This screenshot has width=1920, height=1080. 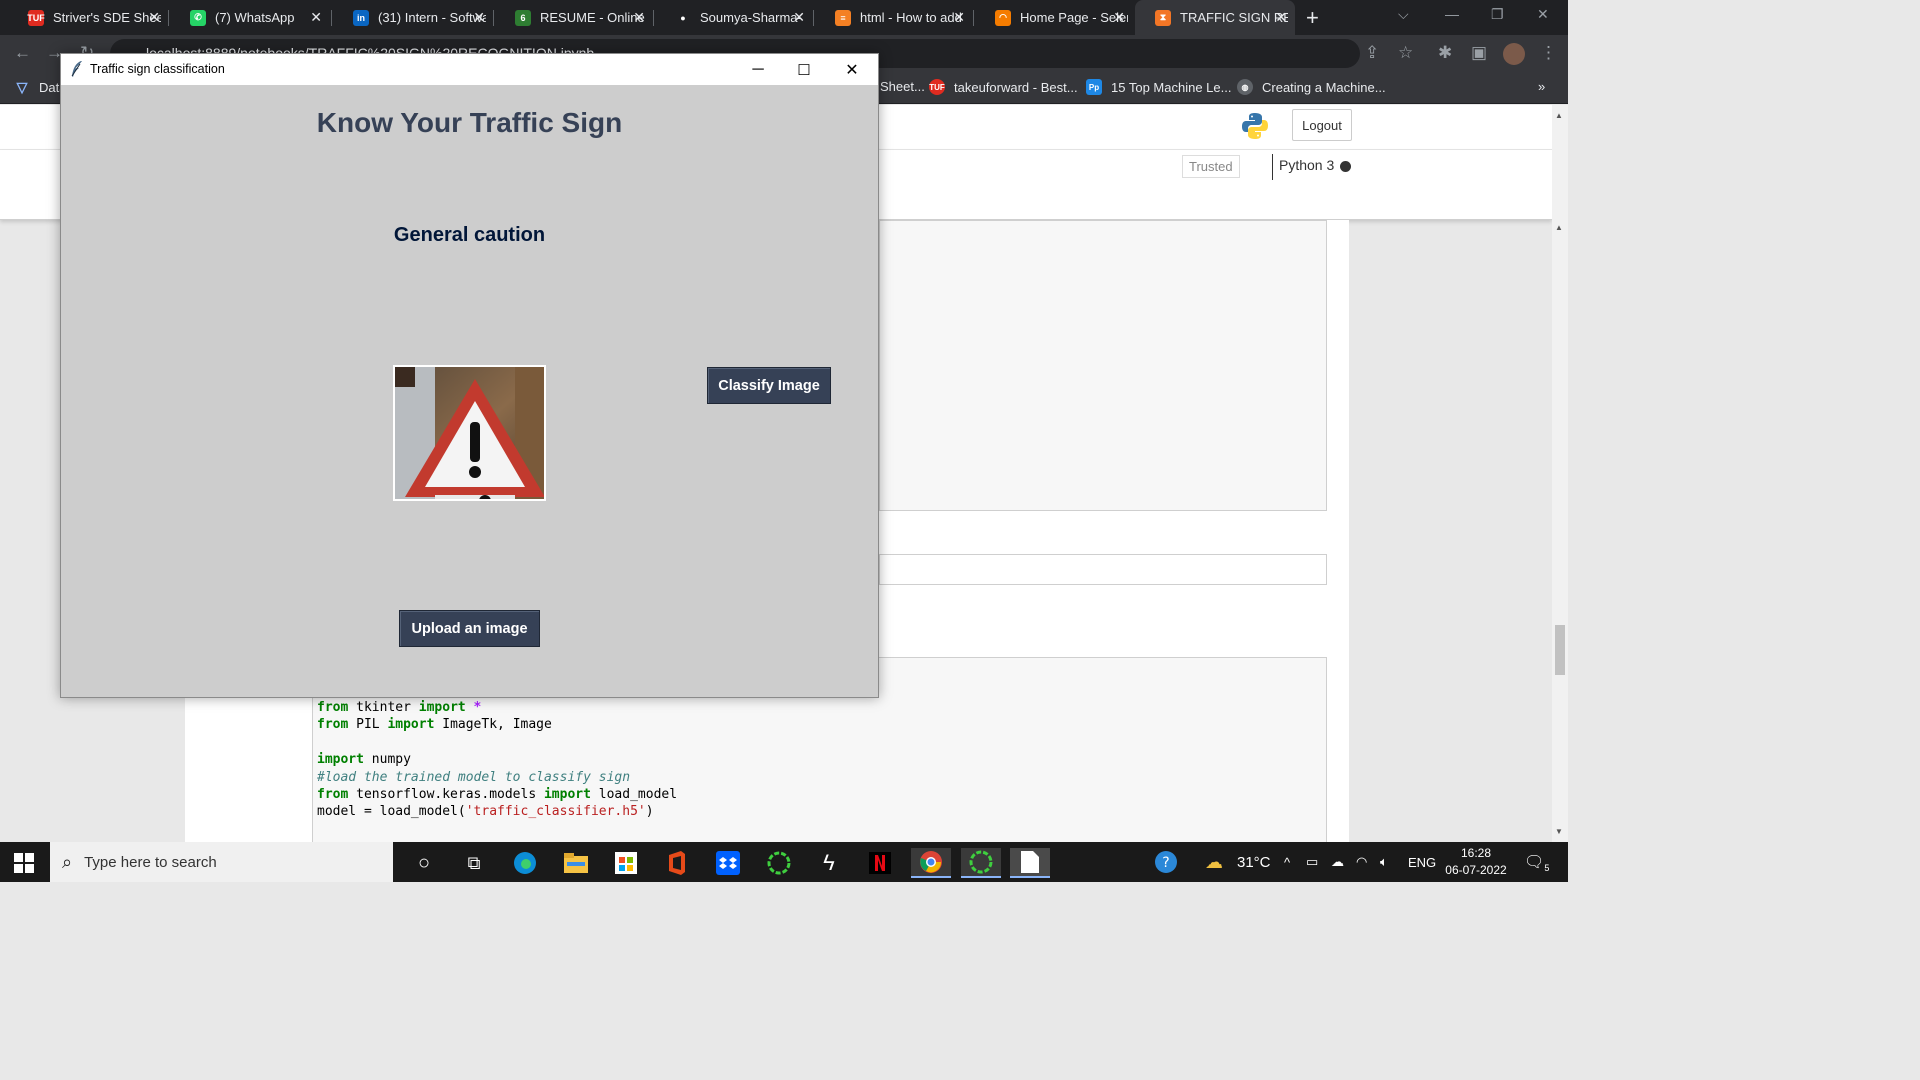 I want to click on page-scrollbar: ▲ ▲ ▼, so click(x=1560, y=473).